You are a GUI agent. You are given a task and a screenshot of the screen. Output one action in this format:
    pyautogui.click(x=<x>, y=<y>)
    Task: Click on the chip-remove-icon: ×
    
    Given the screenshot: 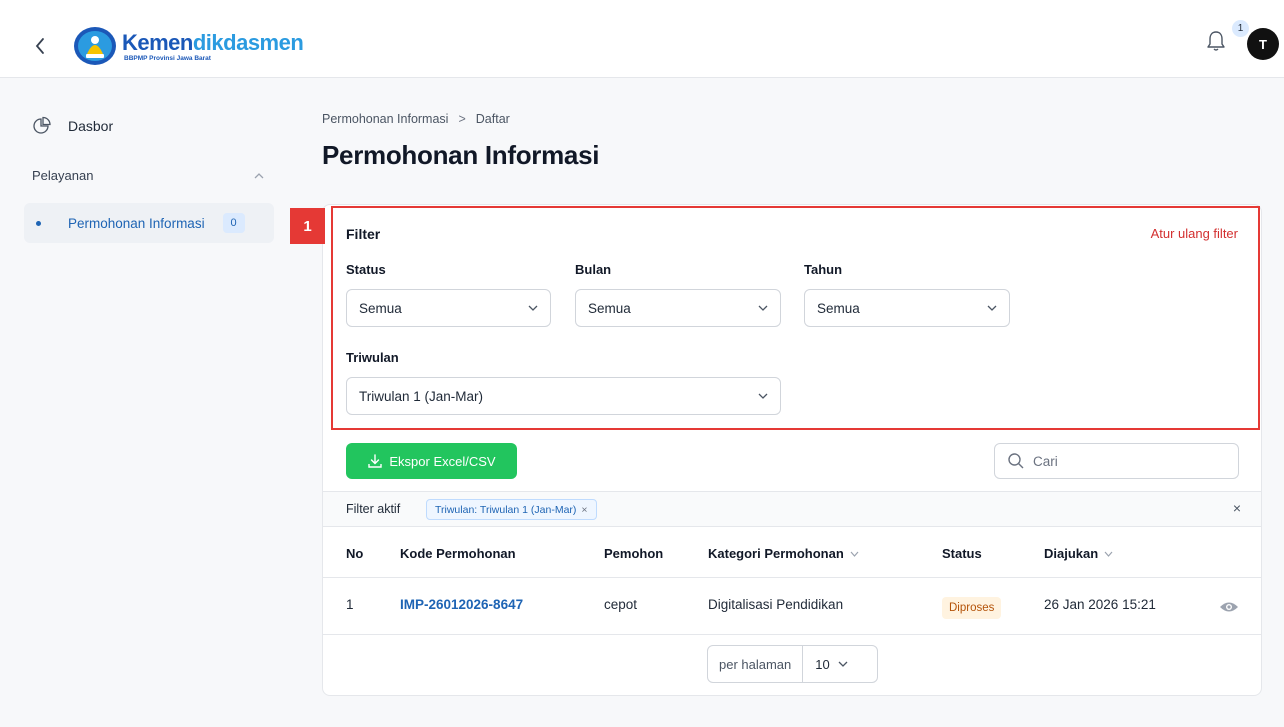 What is the action you would take?
    pyautogui.click(x=584, y=510)
    